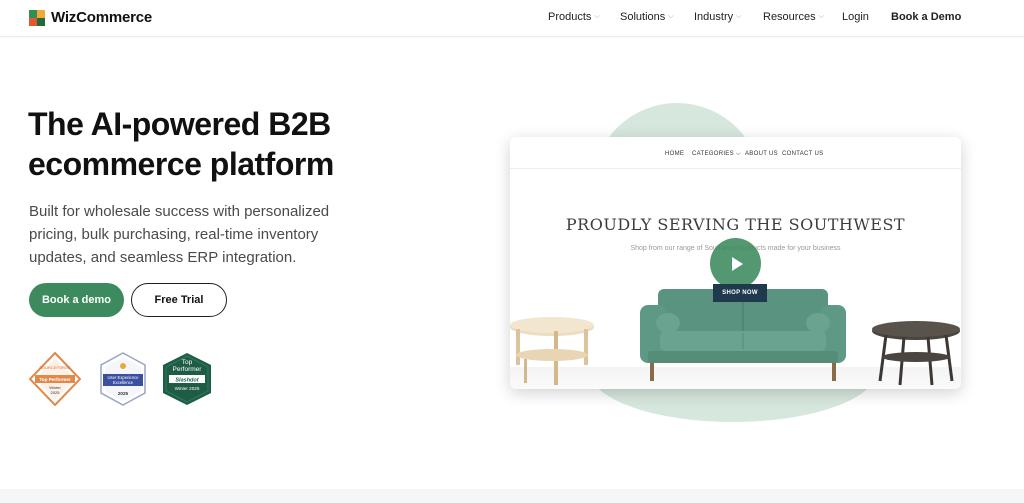 This screenshot has height=503, width=1024. What do you see at coordinates (716, 154) in the screenshot?
I see `mockup-nav-categories: CATEGORIES ⌵` at bounding box center [716, 154].